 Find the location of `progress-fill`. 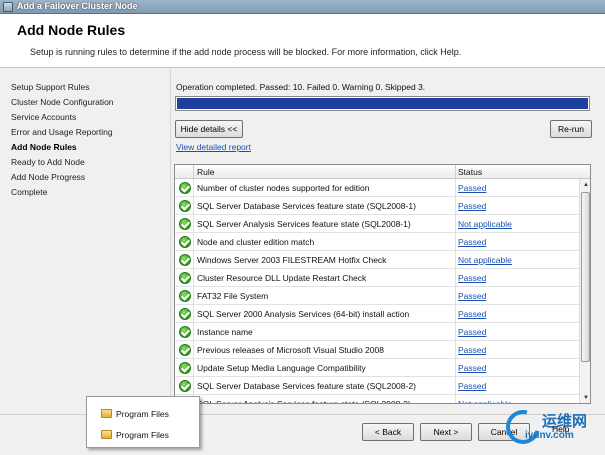

progress-fill is located at coordinates (382, 103).